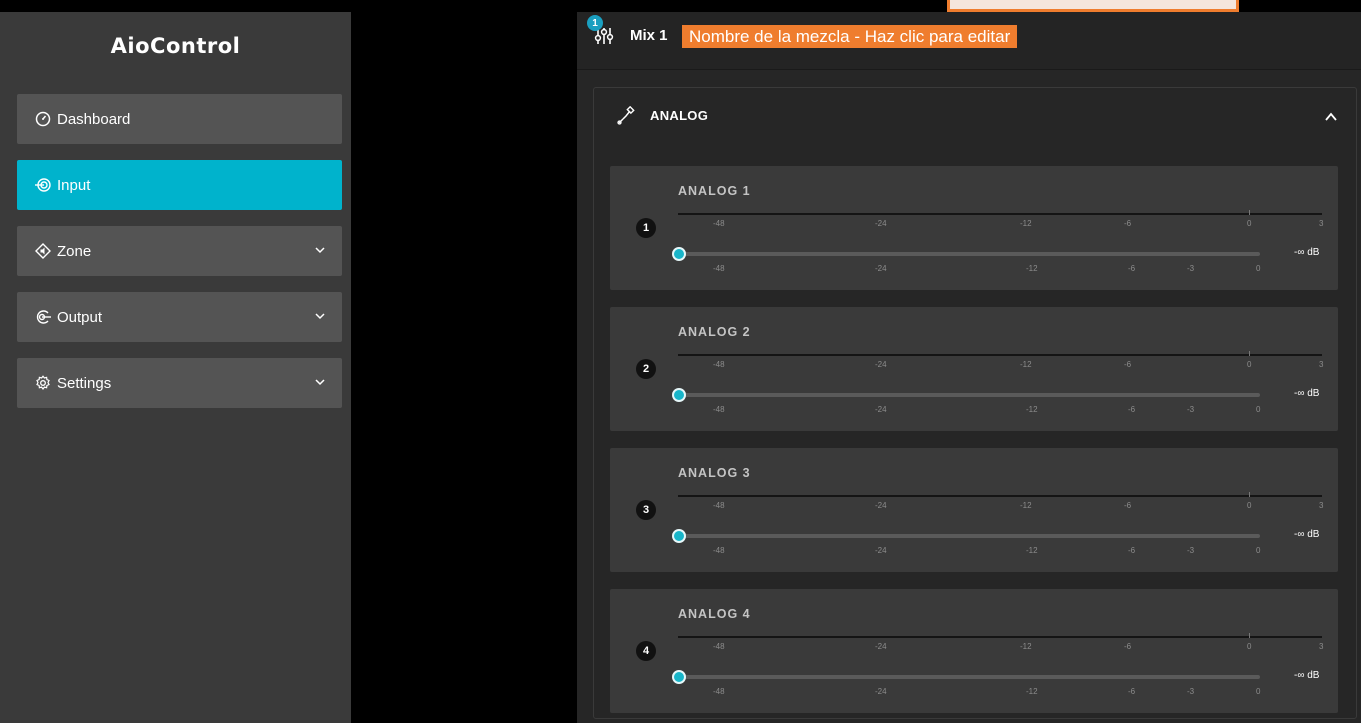 Image resolution: width=1361 pixels, height=723 pixels. What do you see at coordinates (179, 383) in the screenshot?
I see `sidebar-item-settings: Settings` at bounding box center [179, 383].